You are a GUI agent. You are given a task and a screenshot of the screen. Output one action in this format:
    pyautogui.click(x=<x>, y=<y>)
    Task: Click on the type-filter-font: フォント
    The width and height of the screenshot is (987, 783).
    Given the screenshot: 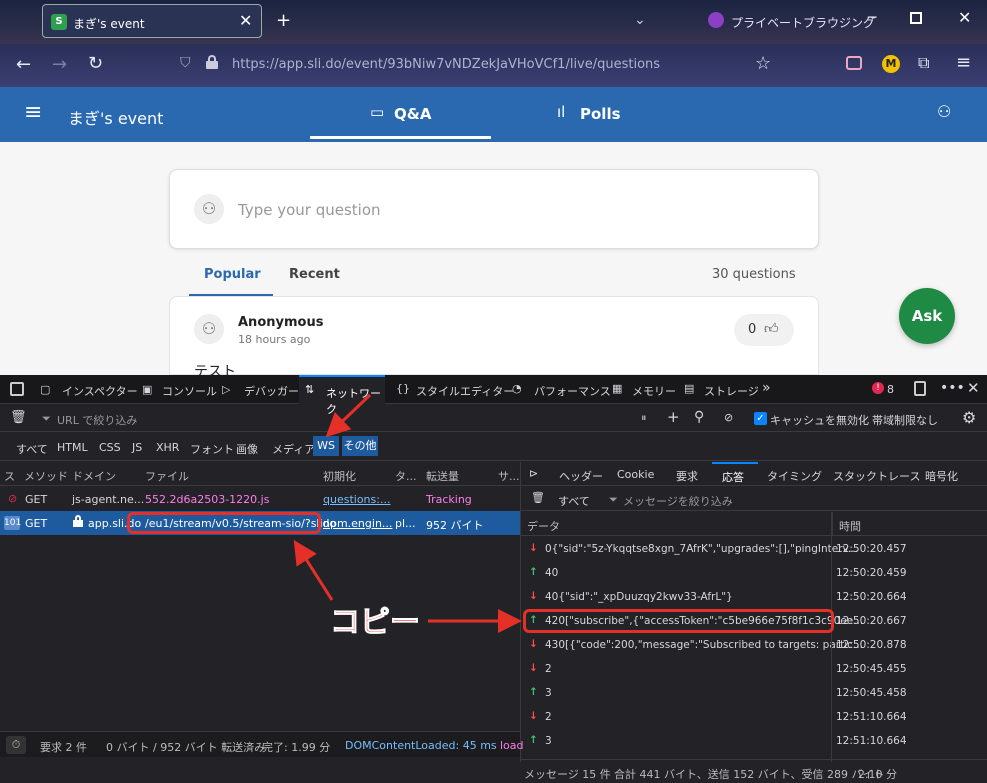 What is the action you would take?
    pyautogui.click(x=212, y=449)
    